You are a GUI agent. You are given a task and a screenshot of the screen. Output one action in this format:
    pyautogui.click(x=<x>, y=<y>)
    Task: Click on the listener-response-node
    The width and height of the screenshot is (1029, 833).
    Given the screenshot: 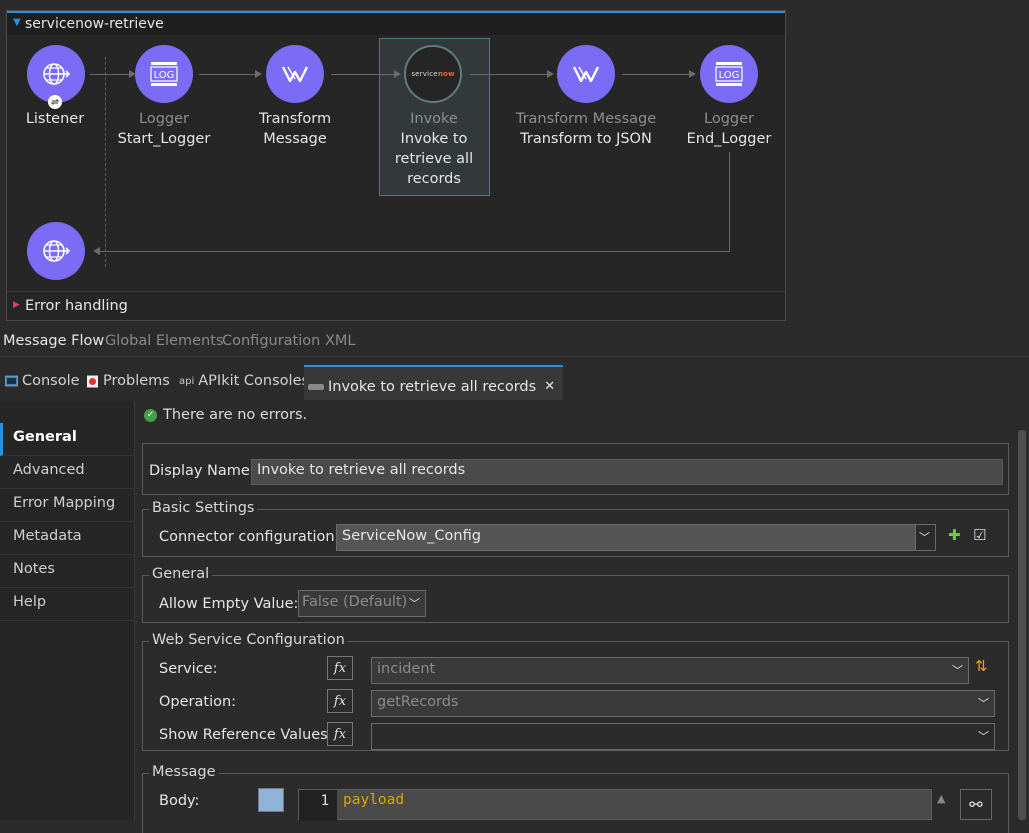 What is the action you would take?
    pyautogui.click(x=56, y=251)
    